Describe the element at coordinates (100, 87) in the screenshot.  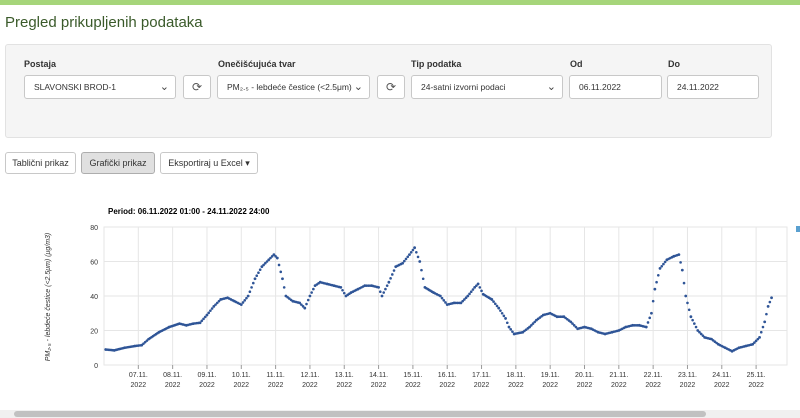
I see `station-select: SLAVONSKI BROD-1 ⌄` at that location.